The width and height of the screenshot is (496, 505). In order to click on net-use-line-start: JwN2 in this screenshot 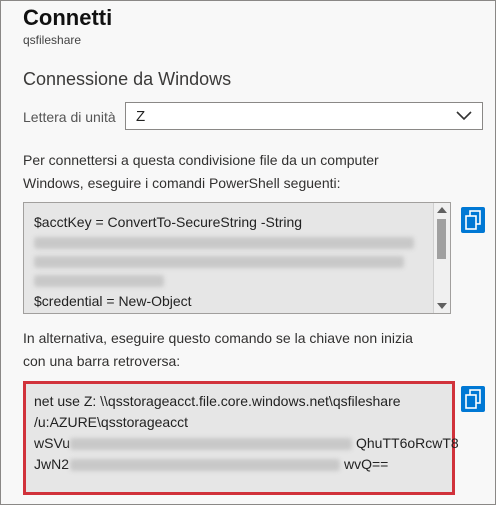, I will do `click(52, 464)`.